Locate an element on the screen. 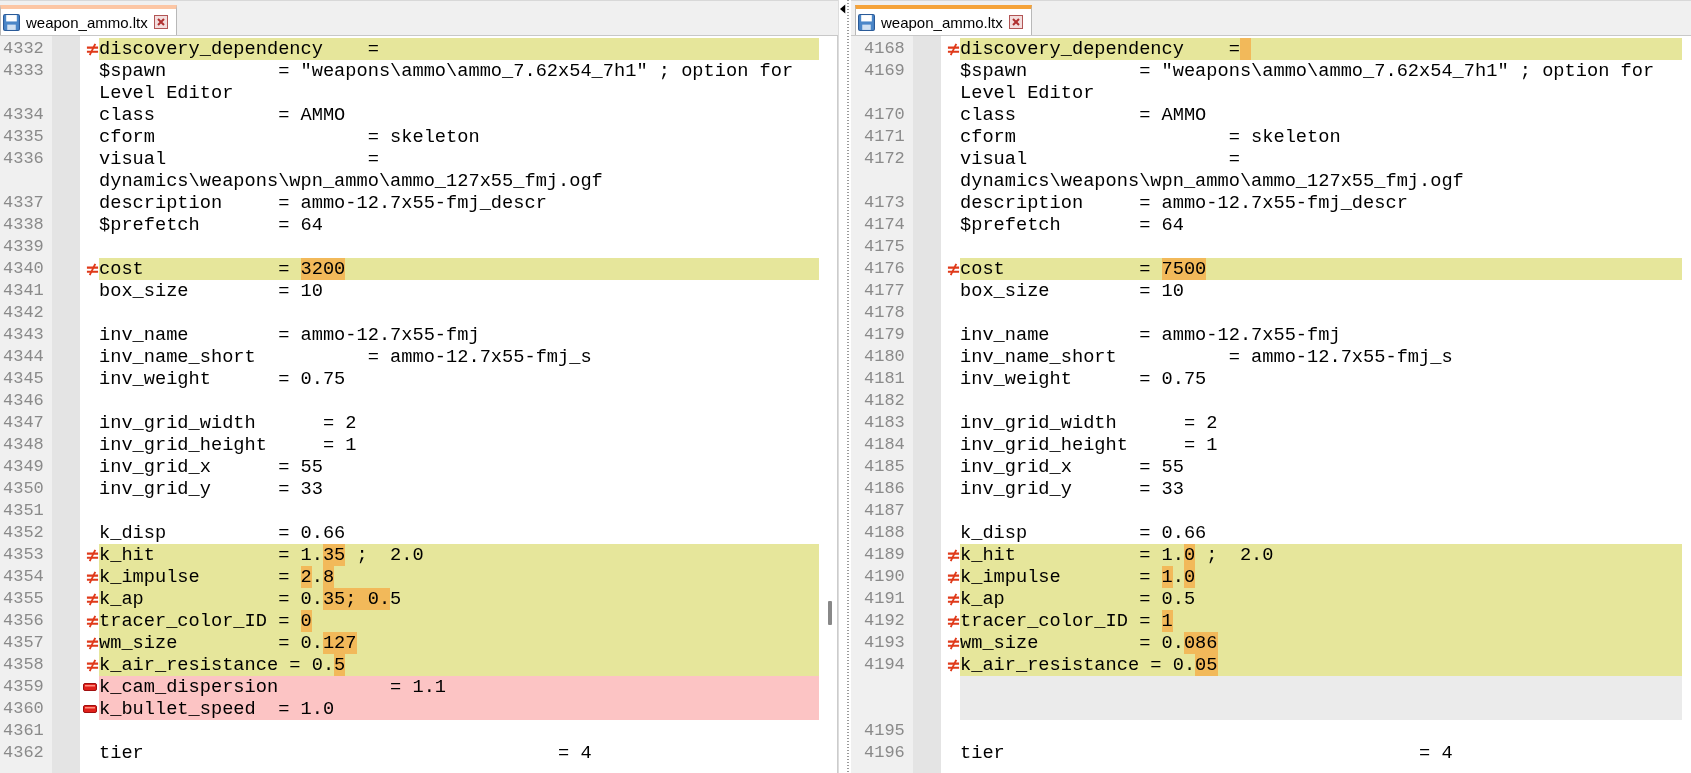 The image size is (1691, 773). code-text: $spawn = "weapons\ammo\ammo_7.62x54_7h1" ; option for is located at coordinates (1307, 71).